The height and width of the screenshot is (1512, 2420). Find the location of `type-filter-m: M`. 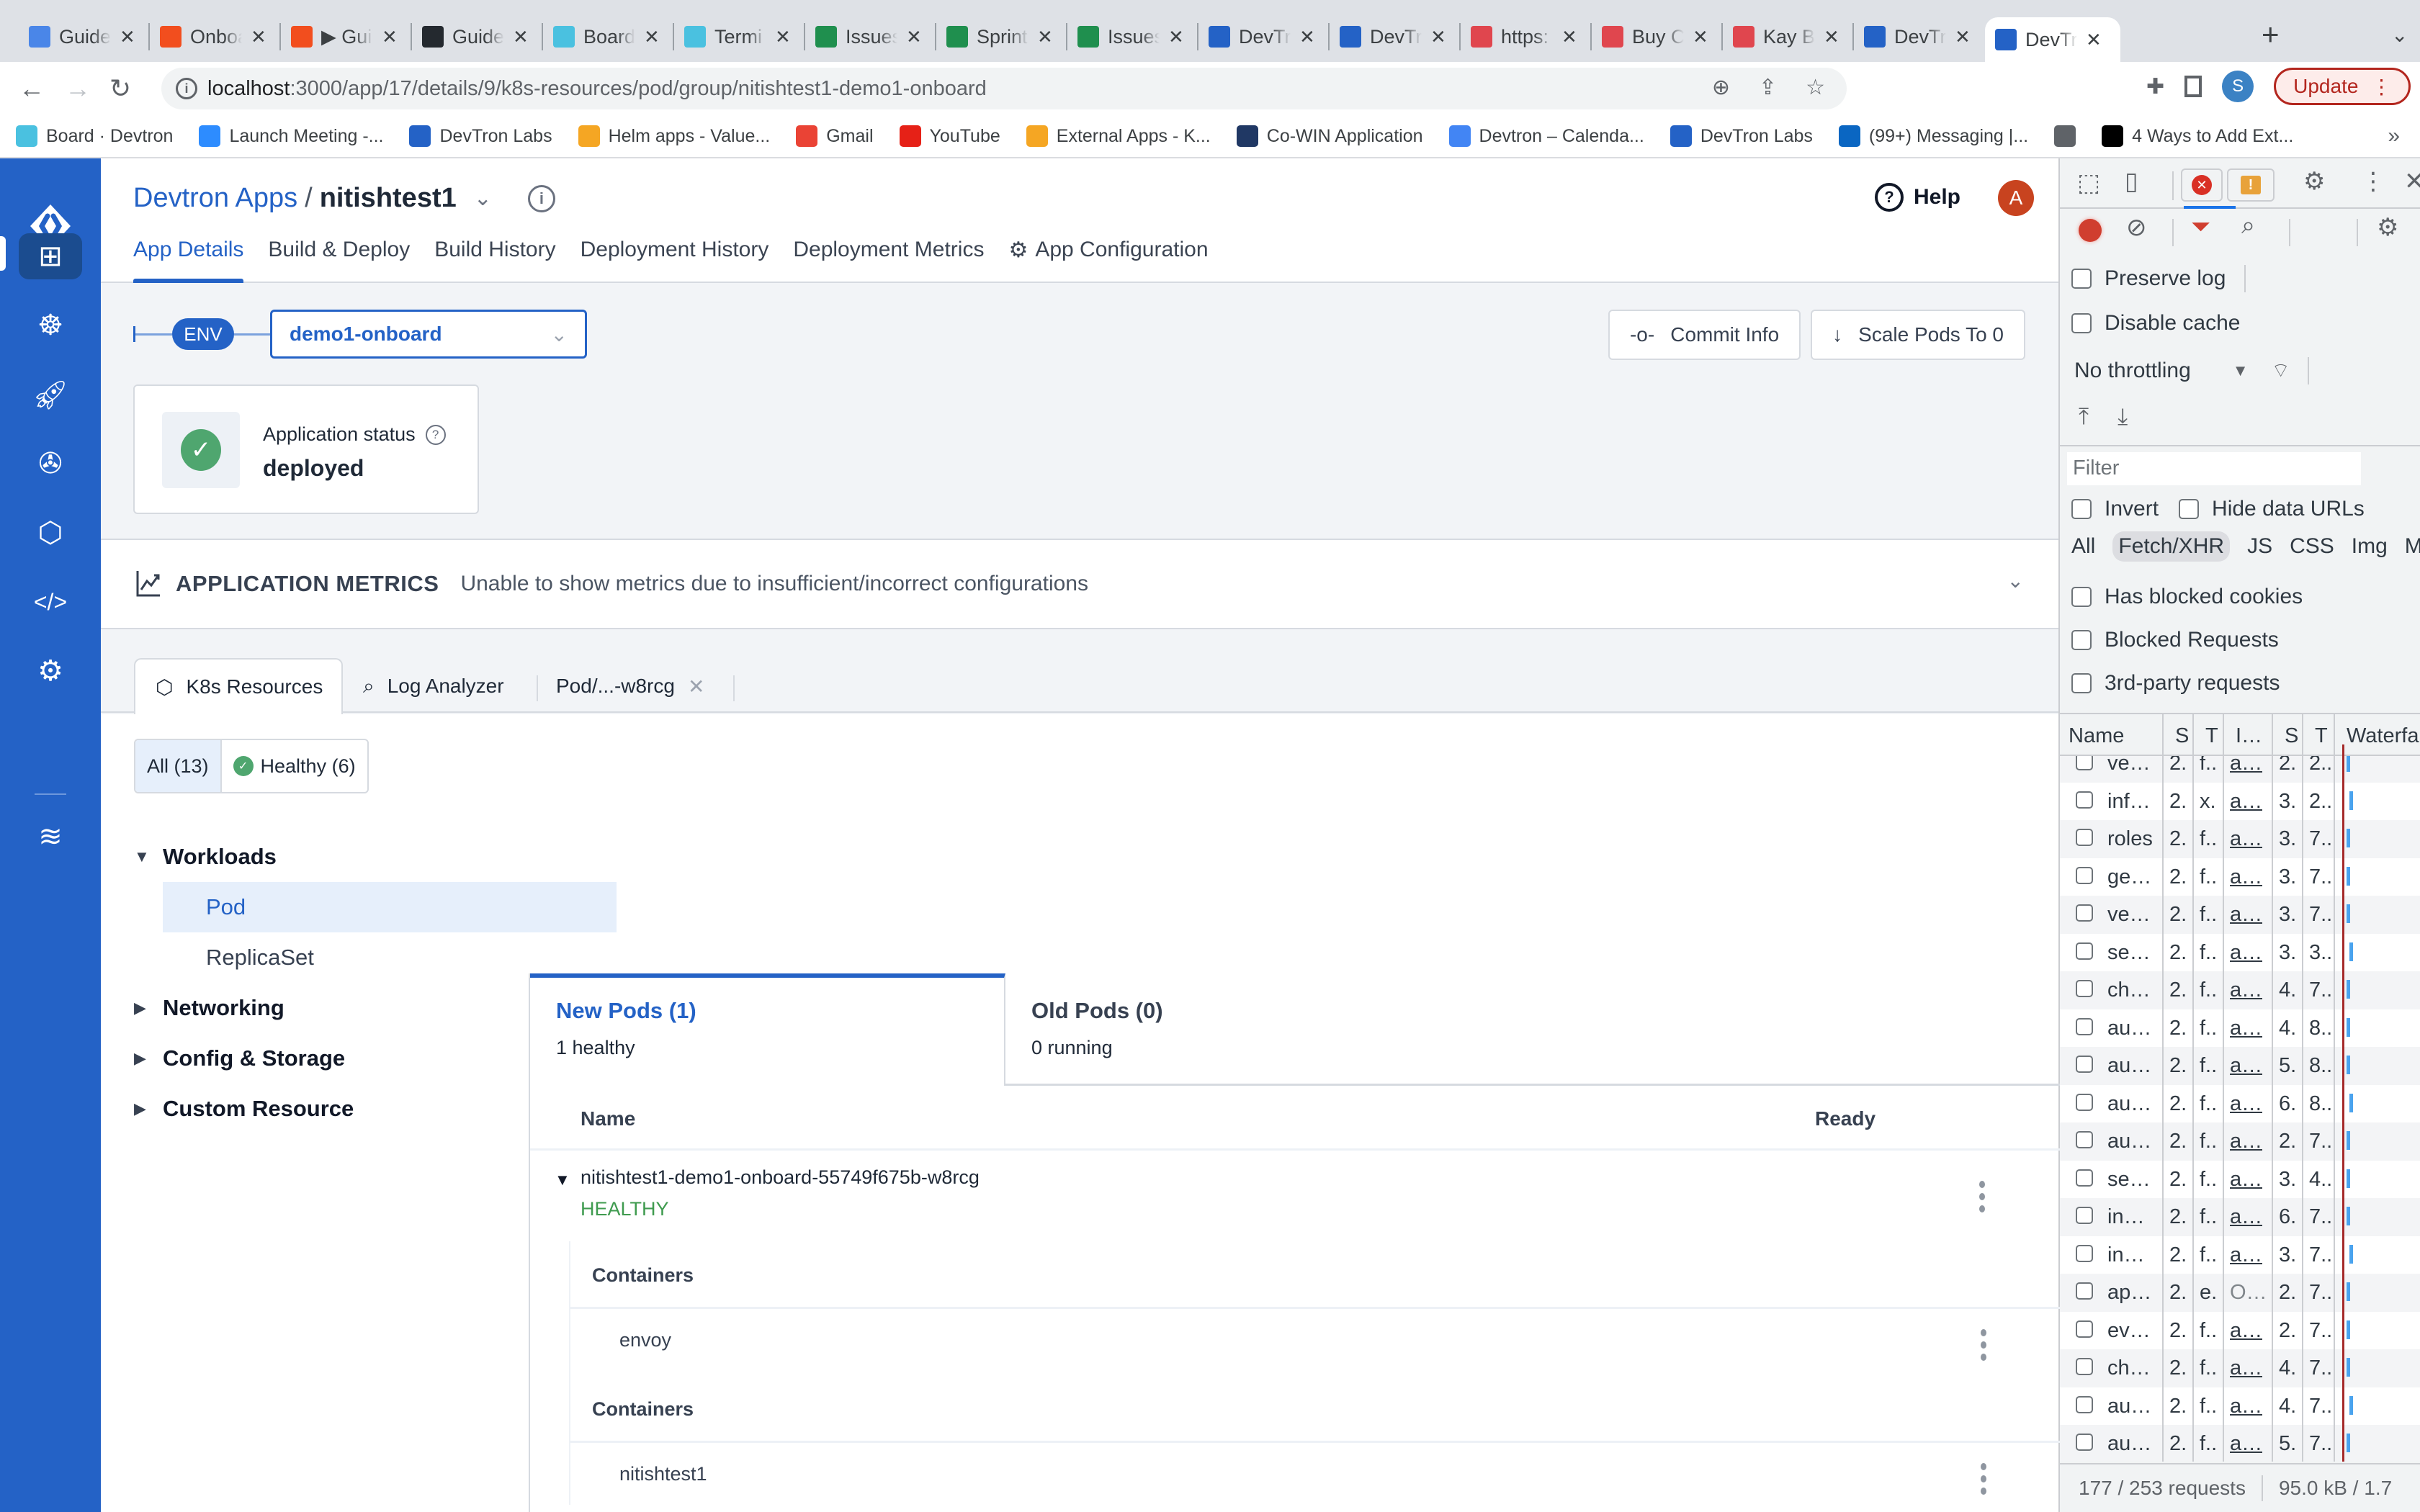

type-filter-m: M is located at coordinates (2412, 546).